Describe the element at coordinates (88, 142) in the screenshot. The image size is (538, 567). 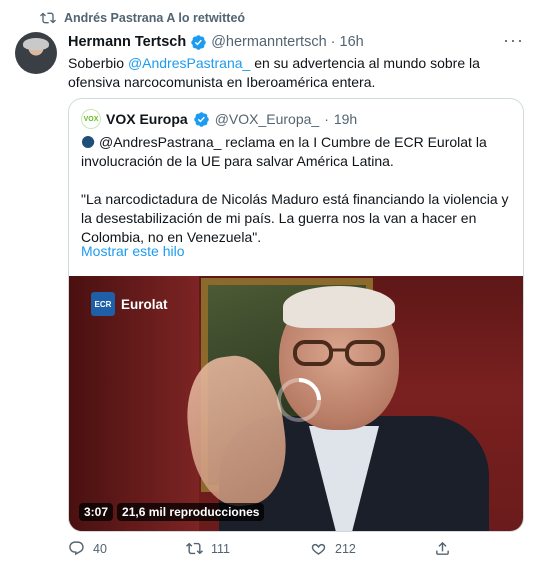
I see `speaking-head-icon` at that location.